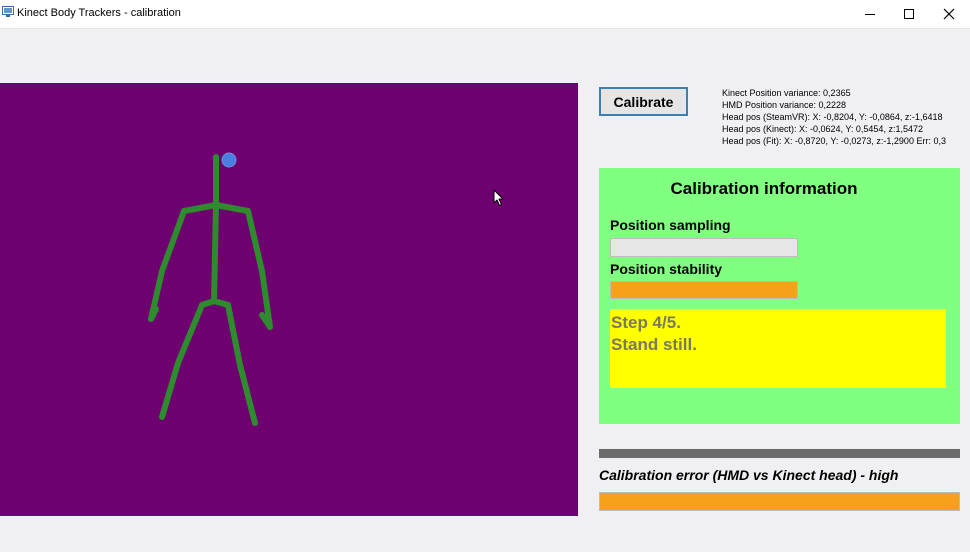  What do you see at coordinates (779, 453) in the screenshot?
I see `divider-bar` at bounding box center [779, 453].